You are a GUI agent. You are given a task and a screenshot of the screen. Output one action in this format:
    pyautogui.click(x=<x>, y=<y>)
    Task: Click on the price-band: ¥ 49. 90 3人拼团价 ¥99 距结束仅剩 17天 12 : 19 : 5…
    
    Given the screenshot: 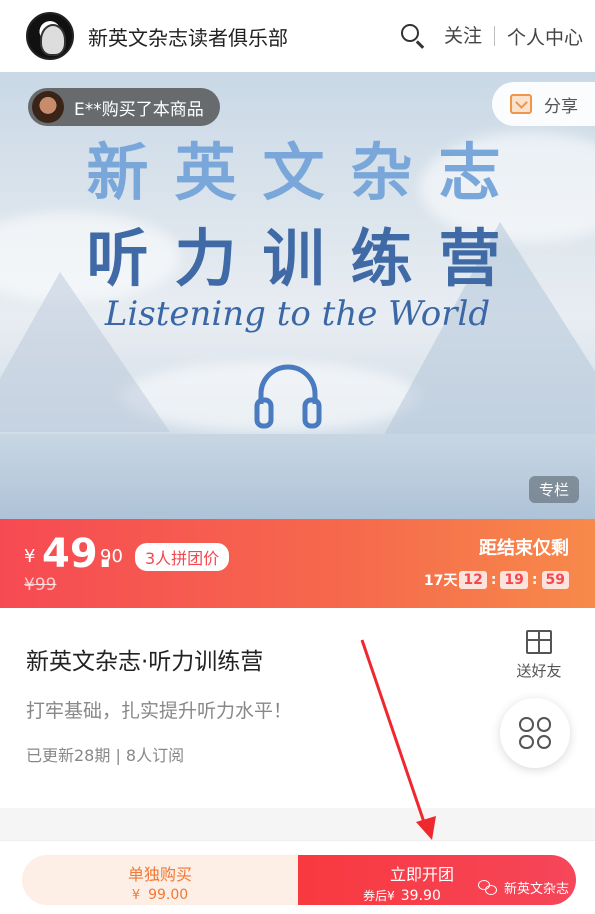 What is the action you would take?
    pyautogui.click(x=297, y=563)
    